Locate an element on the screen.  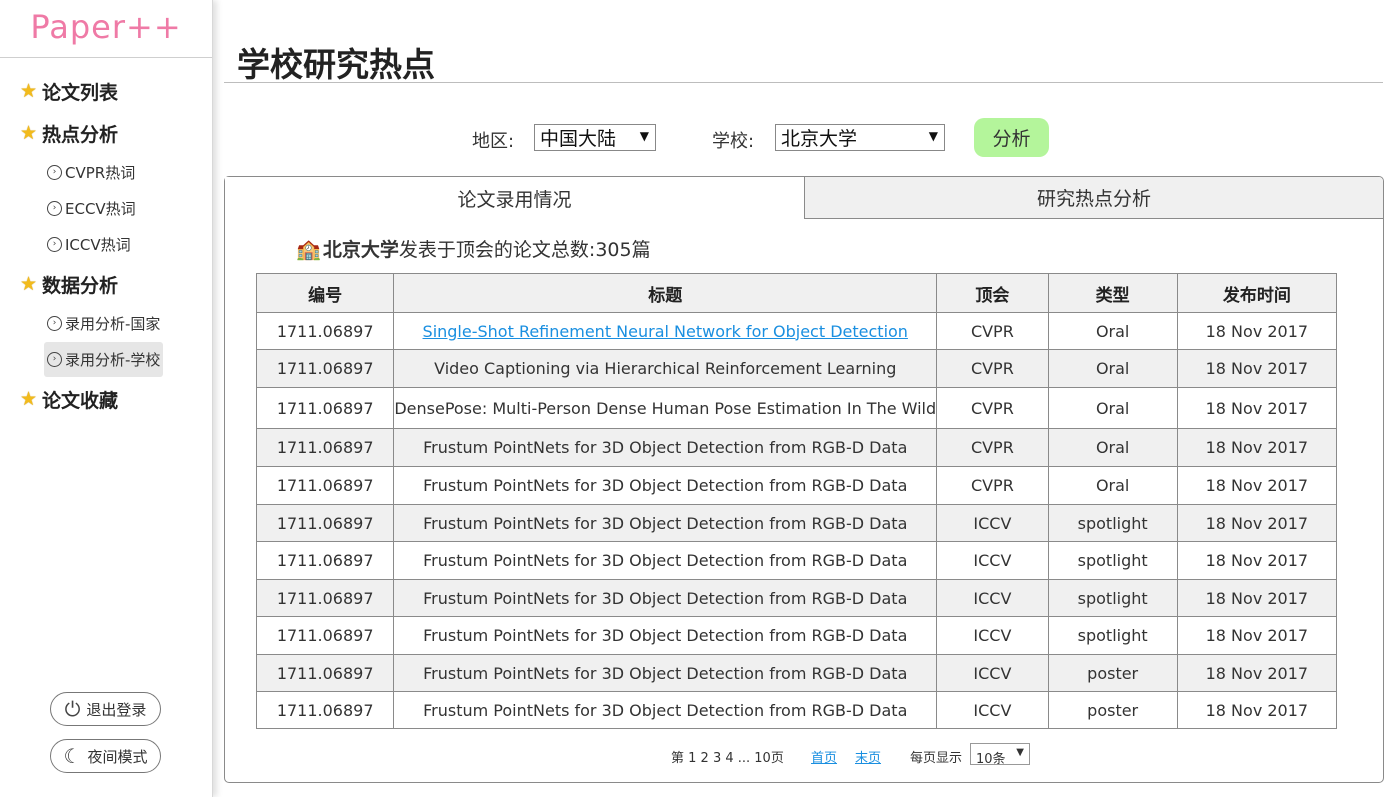
column-header: 编号 is located at coordinates (325, 293).